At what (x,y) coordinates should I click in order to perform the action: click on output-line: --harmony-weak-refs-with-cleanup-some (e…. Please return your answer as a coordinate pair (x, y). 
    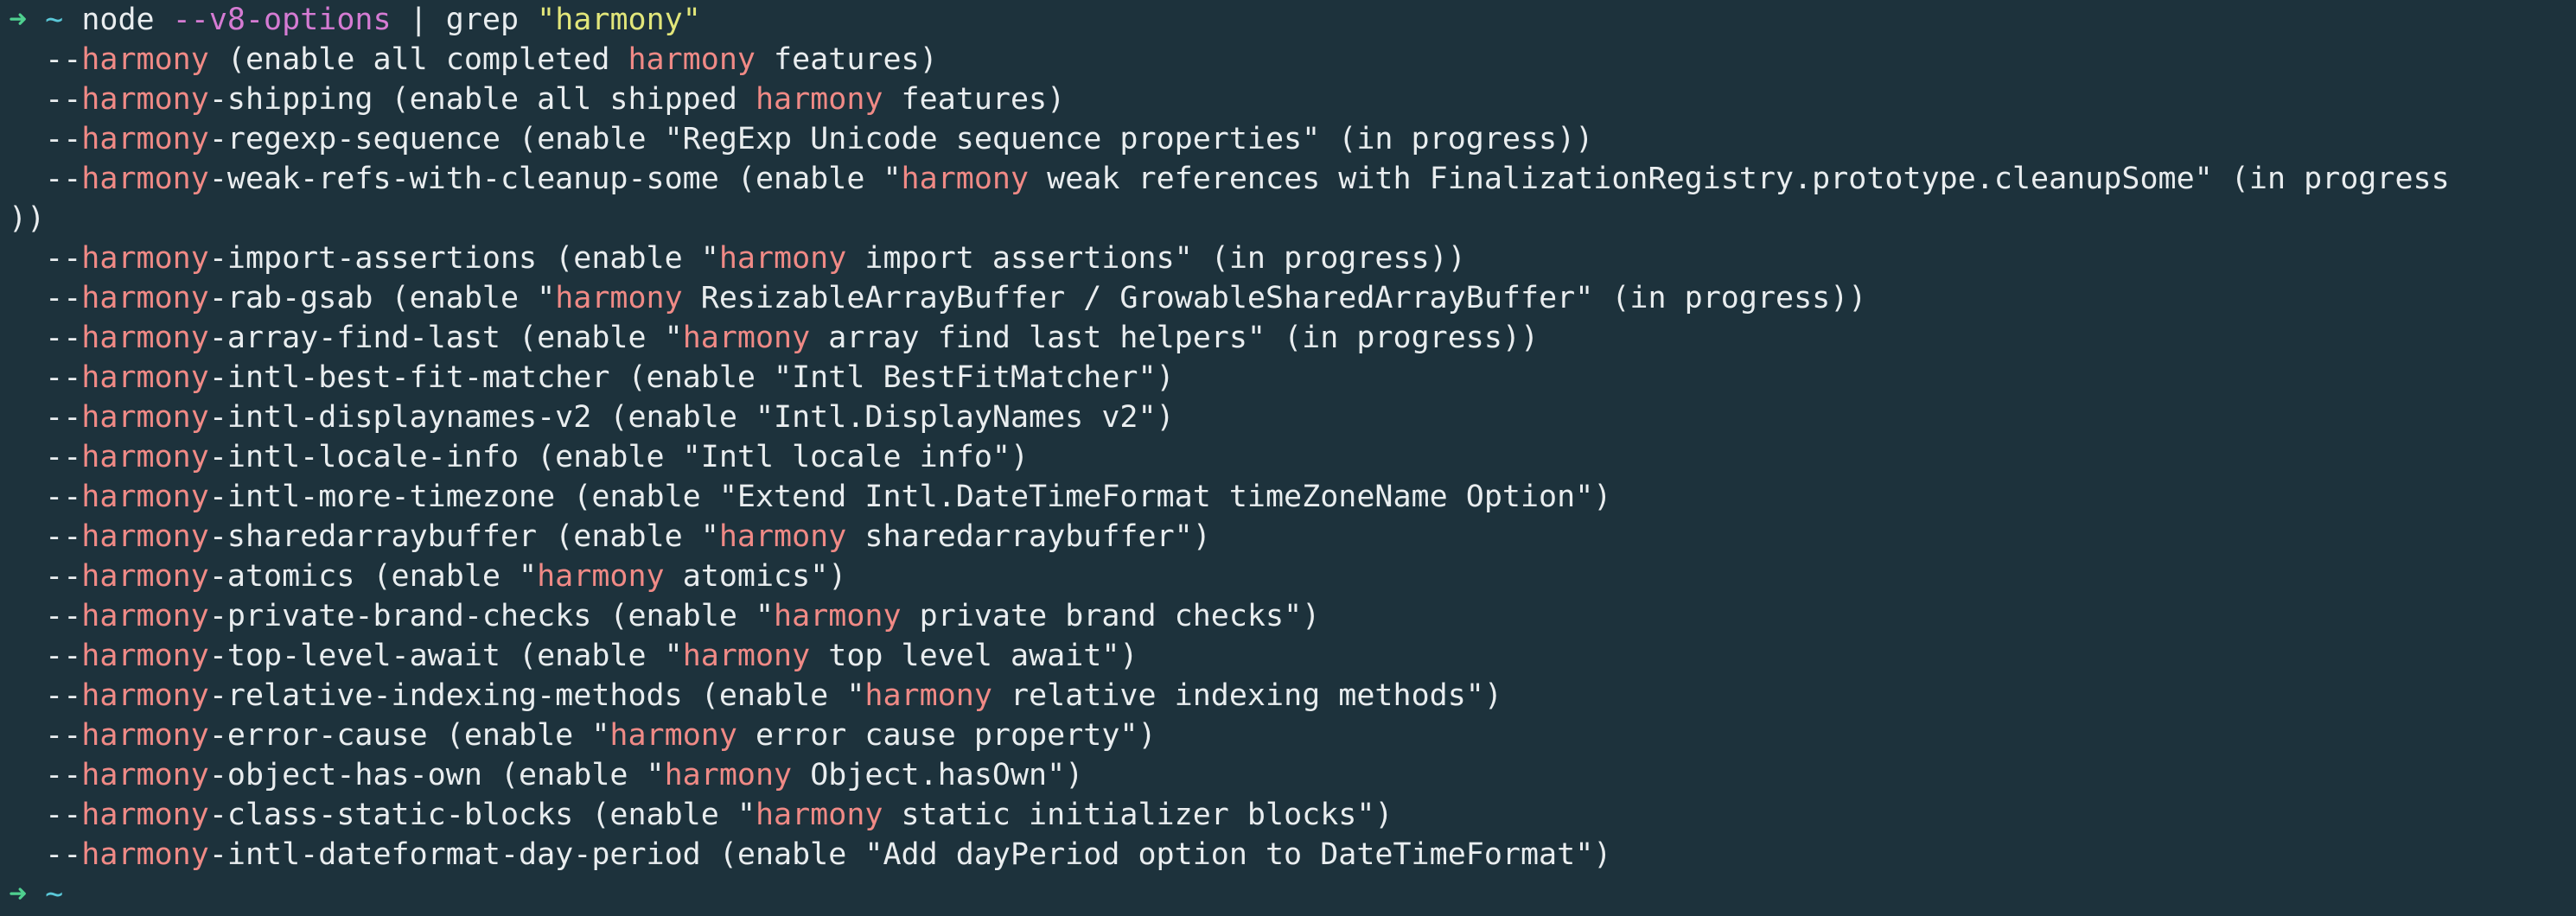
    Looking at the image, I should click on (1288, 179).